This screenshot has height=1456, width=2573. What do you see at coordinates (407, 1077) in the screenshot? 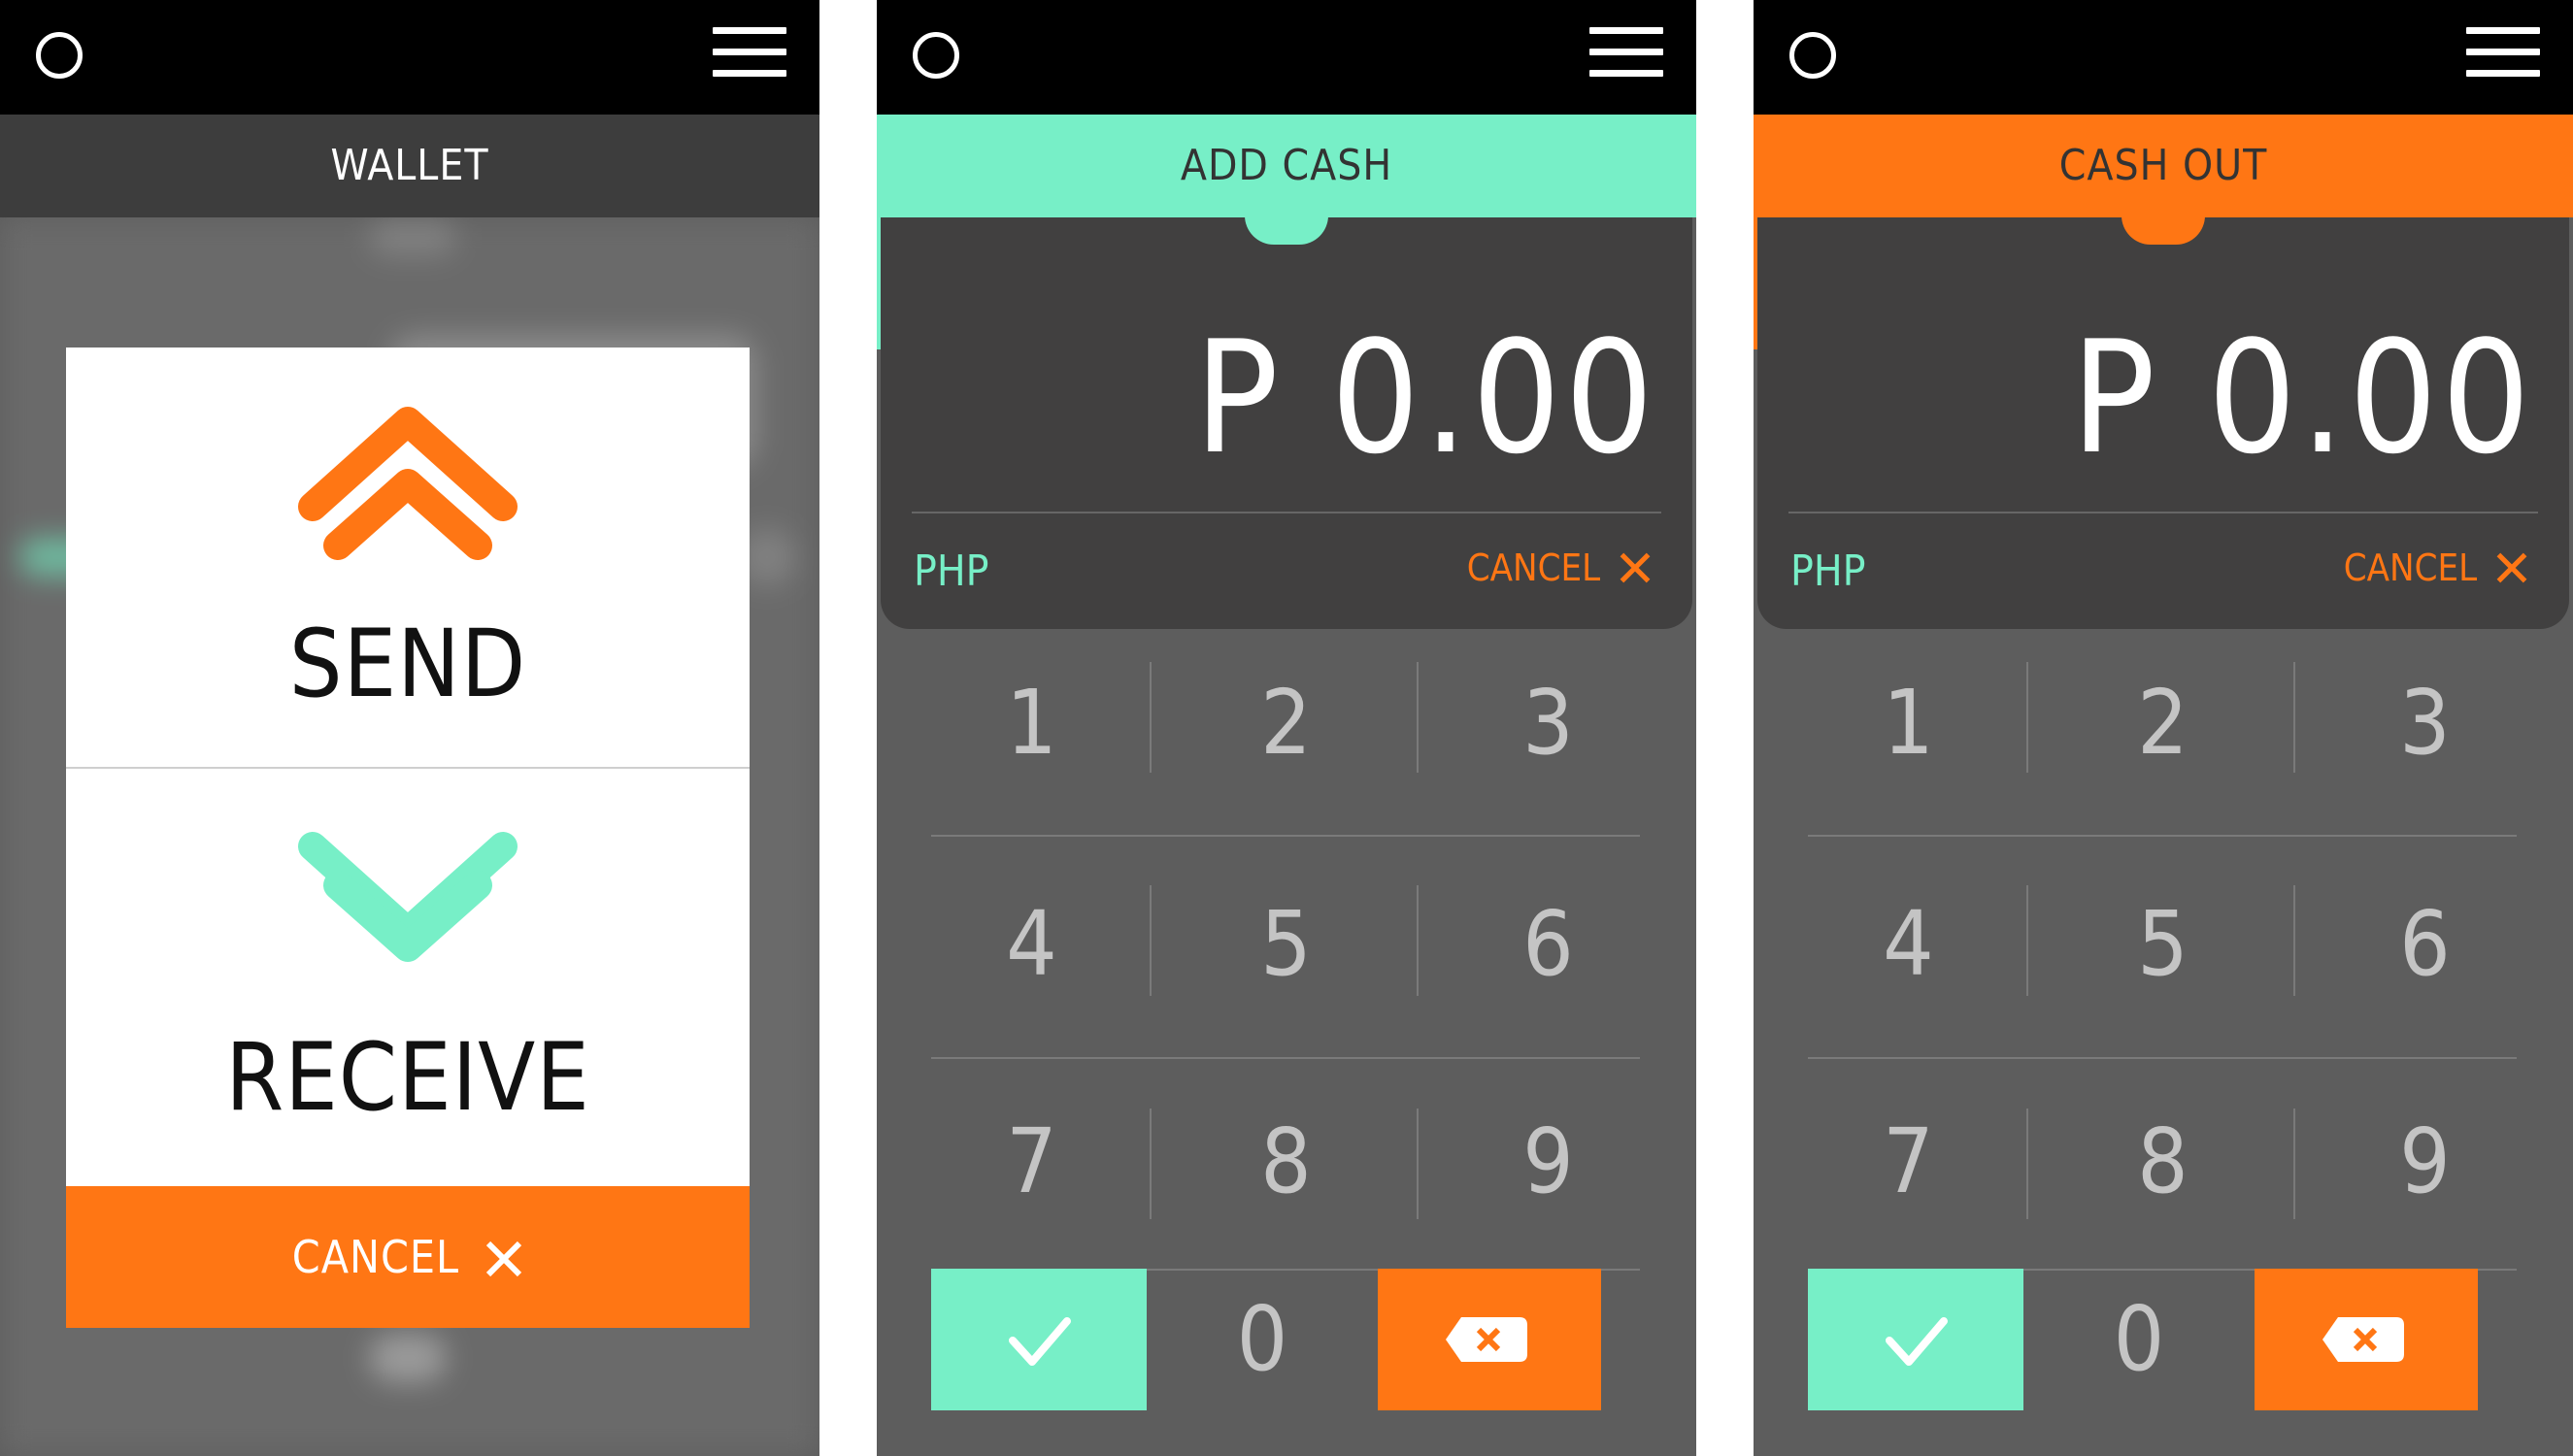
I see `receive-label: RECEIVE` at bounding box center [407, 1077].